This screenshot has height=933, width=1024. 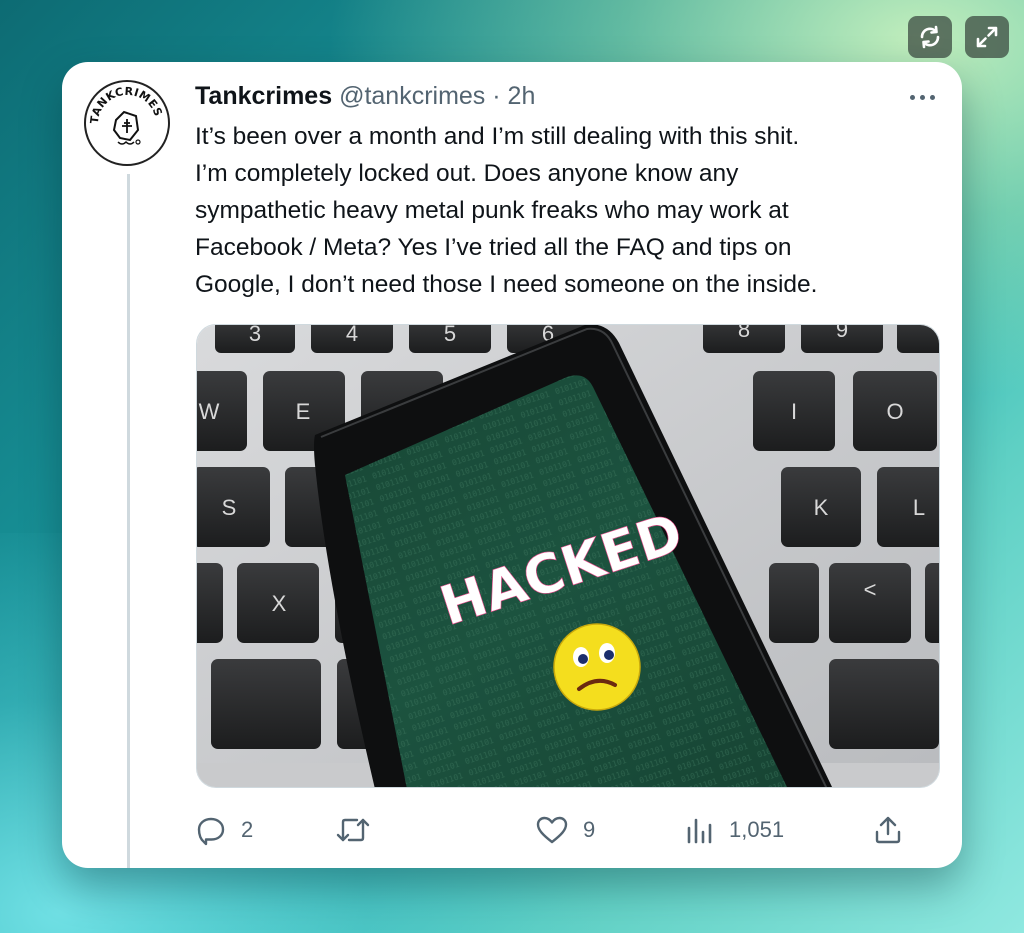 What do you see at coordinates (126, 105) in the screenshot?
I see `svg-text: TANKCRIMES` at bounding box center [126, 105].